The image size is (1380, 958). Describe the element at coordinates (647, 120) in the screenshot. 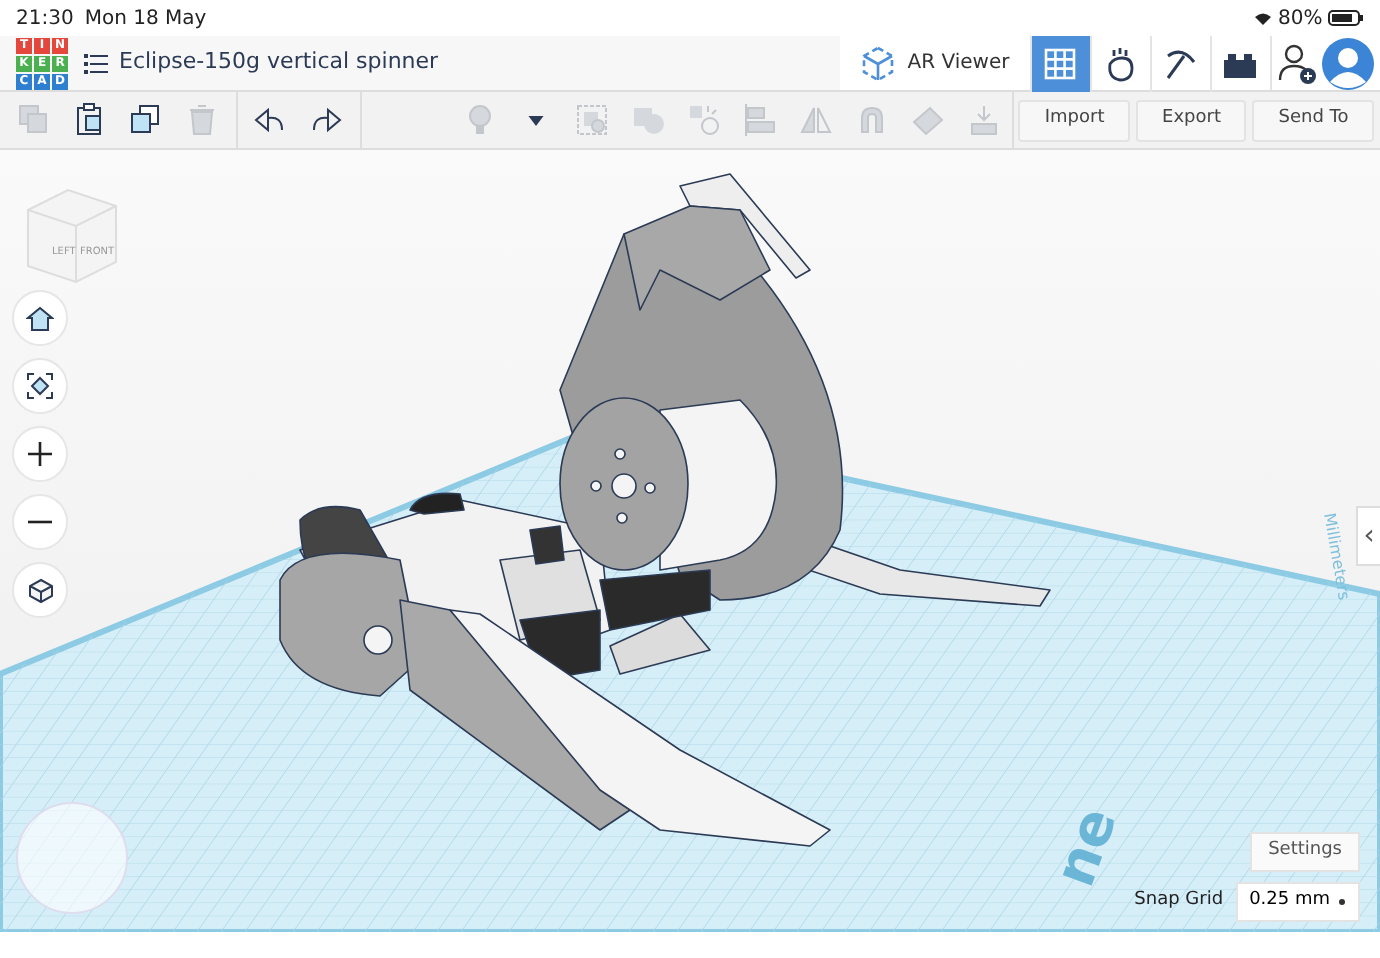

I see `group-icon` at that location.